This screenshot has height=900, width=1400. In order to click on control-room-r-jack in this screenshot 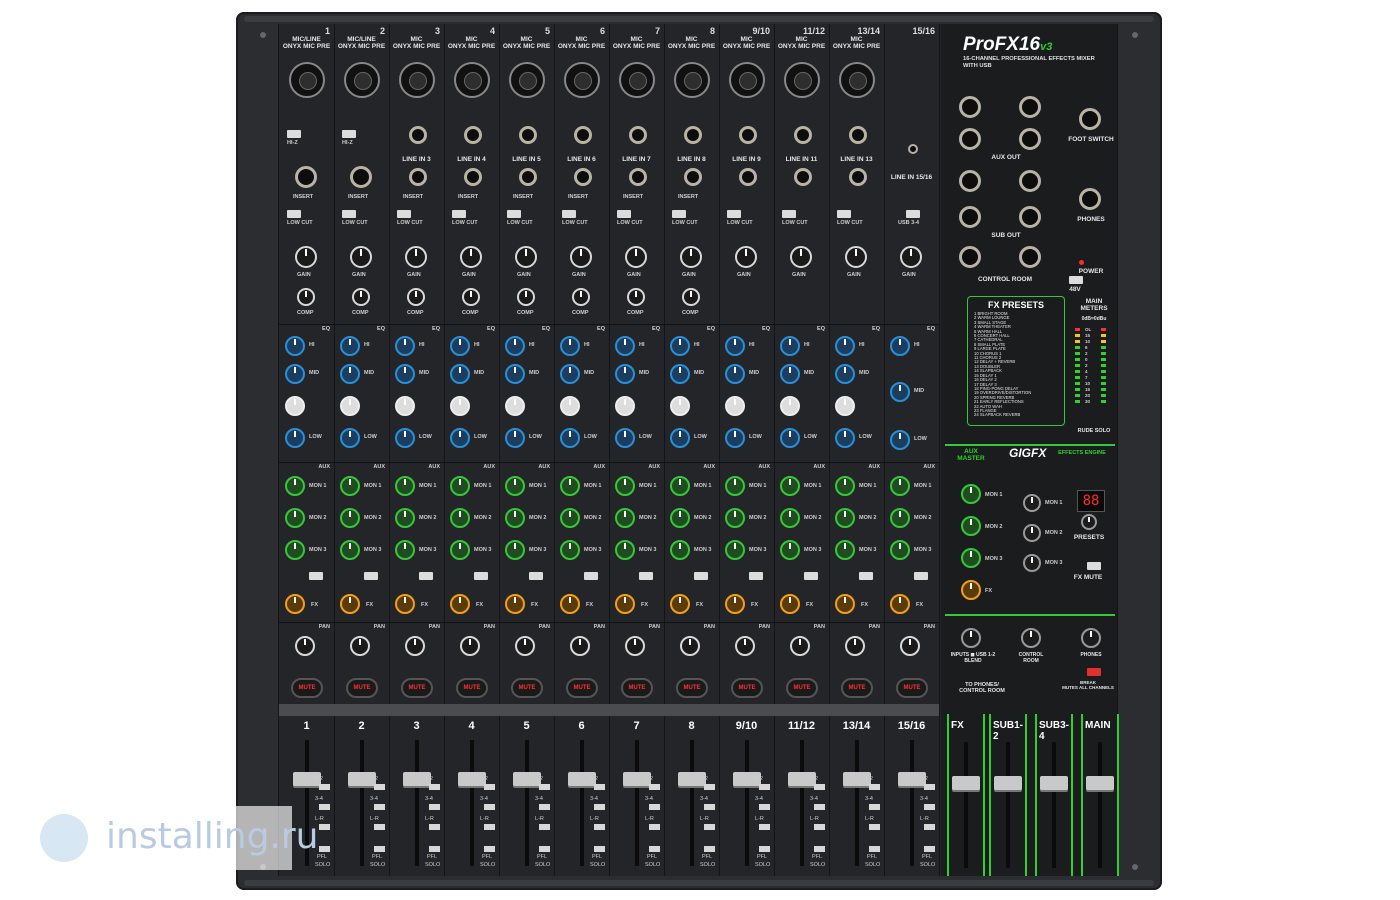, I will do `click(1030, 257)`.